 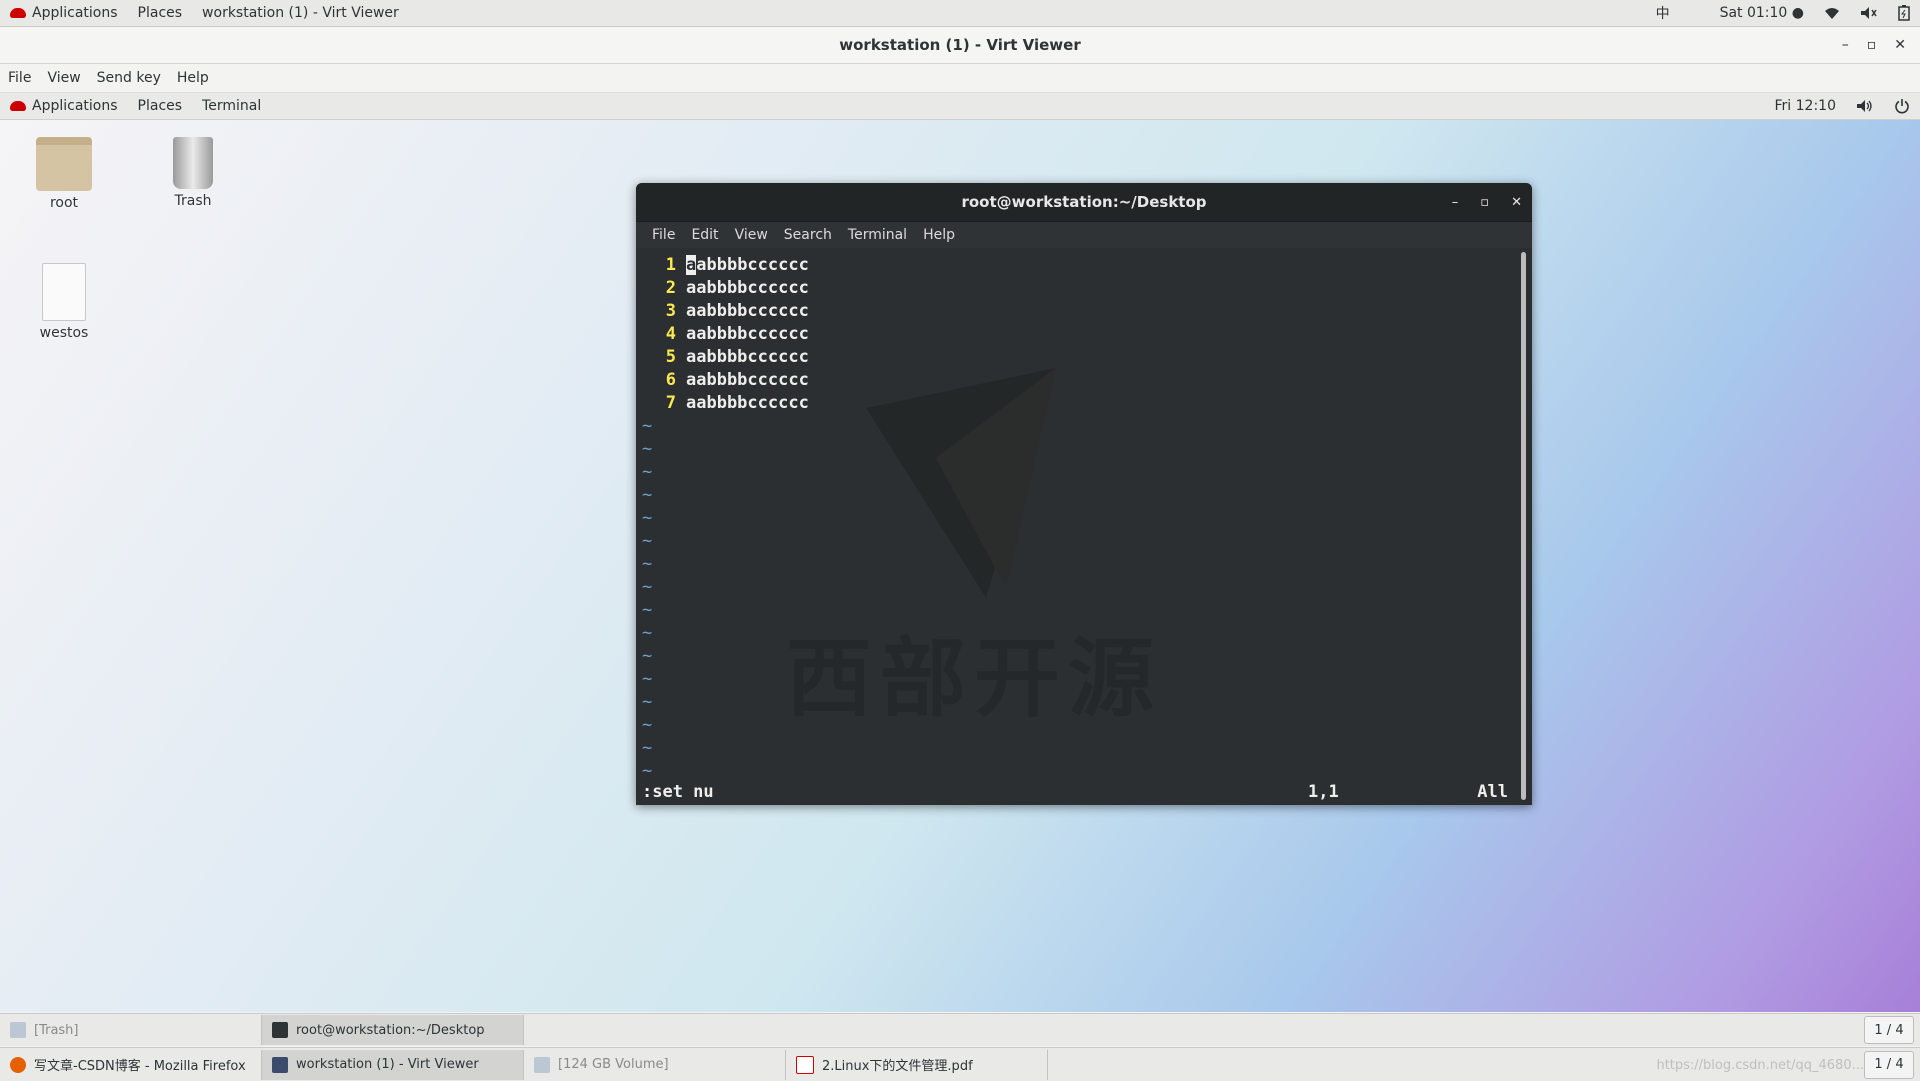 What do you see at coordinates (1869, 13) in the screenshot?
I see `volume-muted-icon` at bounding box center [1869, 13].